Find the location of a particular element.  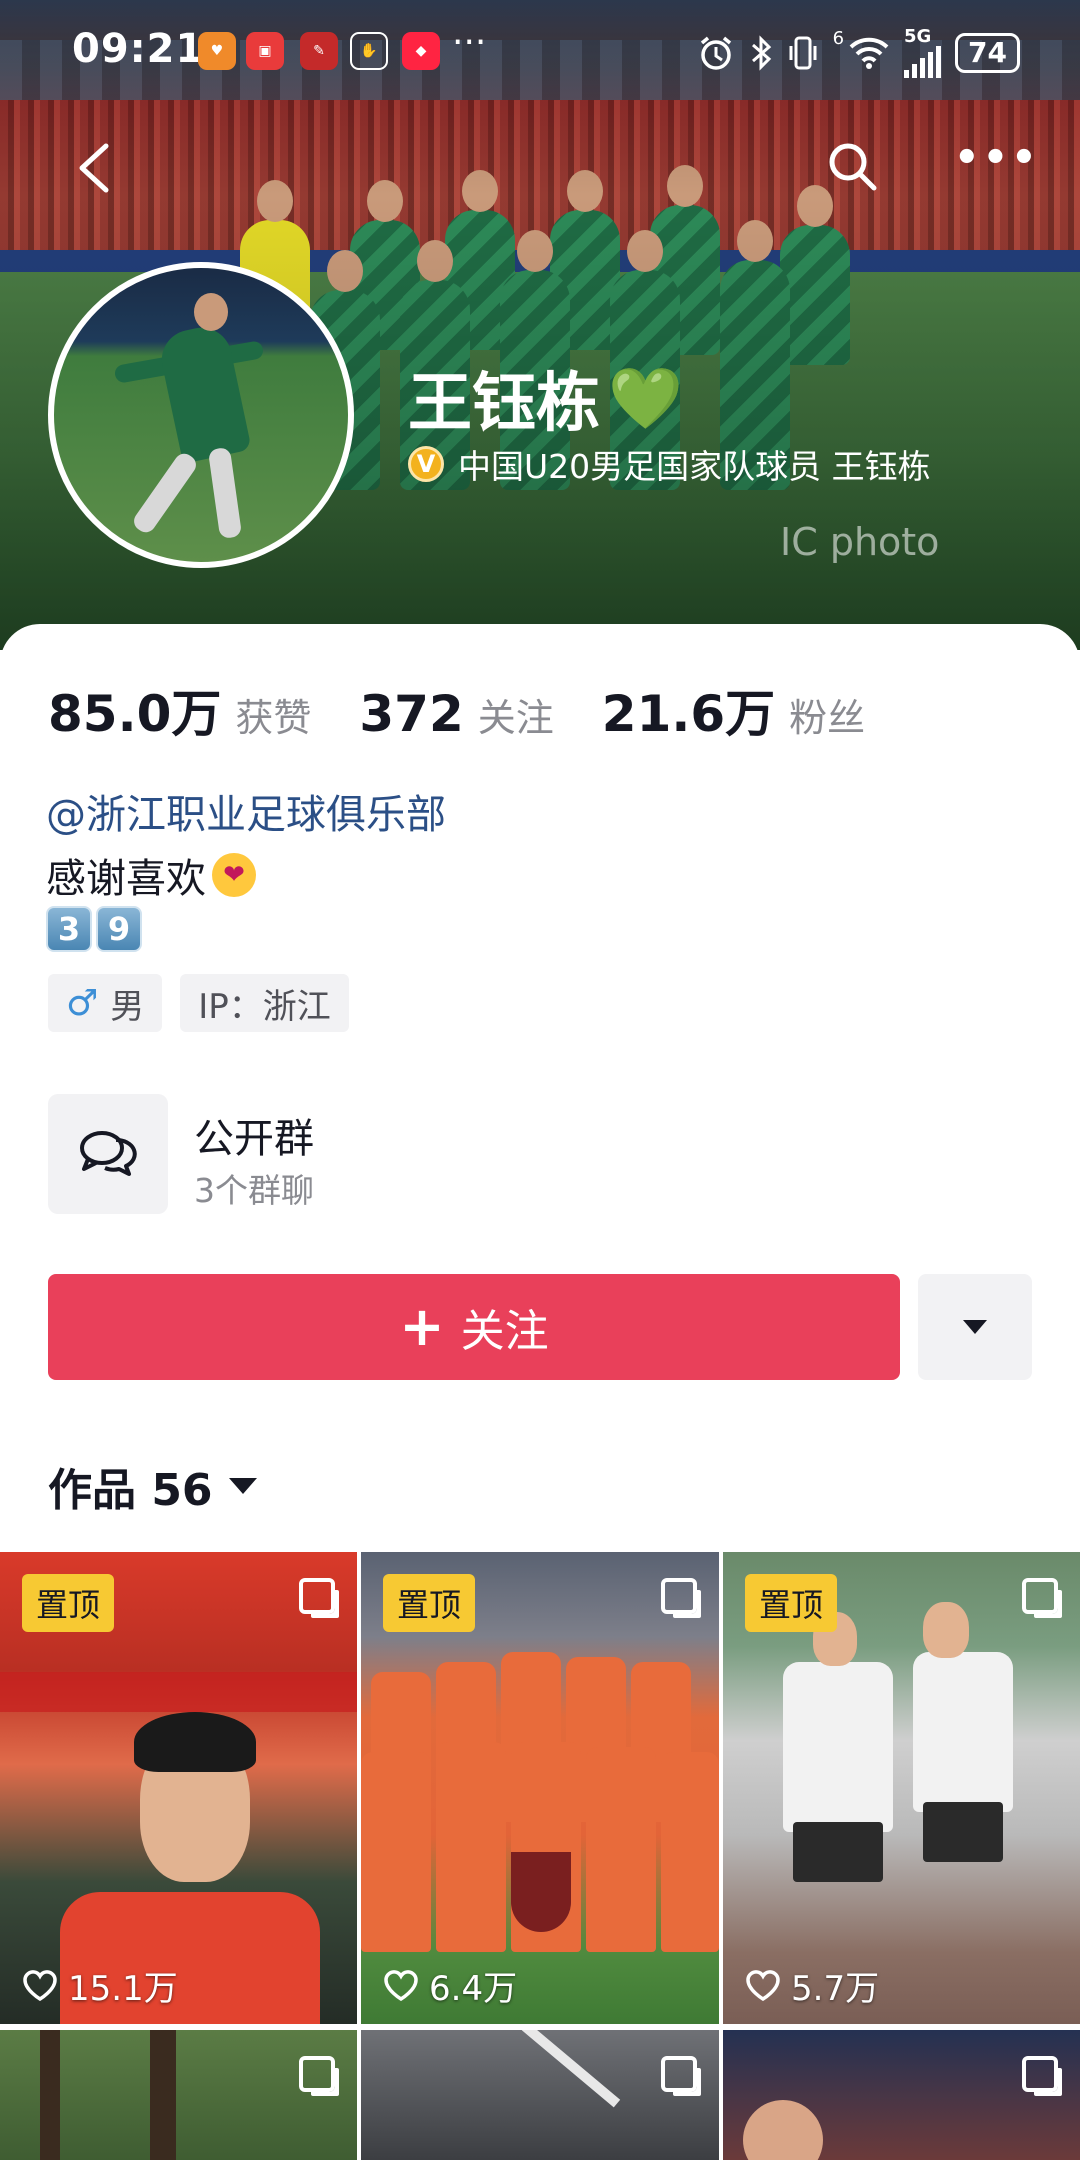

video-tile: 置顶 6.4万 is located at coordinates (540, 1788).